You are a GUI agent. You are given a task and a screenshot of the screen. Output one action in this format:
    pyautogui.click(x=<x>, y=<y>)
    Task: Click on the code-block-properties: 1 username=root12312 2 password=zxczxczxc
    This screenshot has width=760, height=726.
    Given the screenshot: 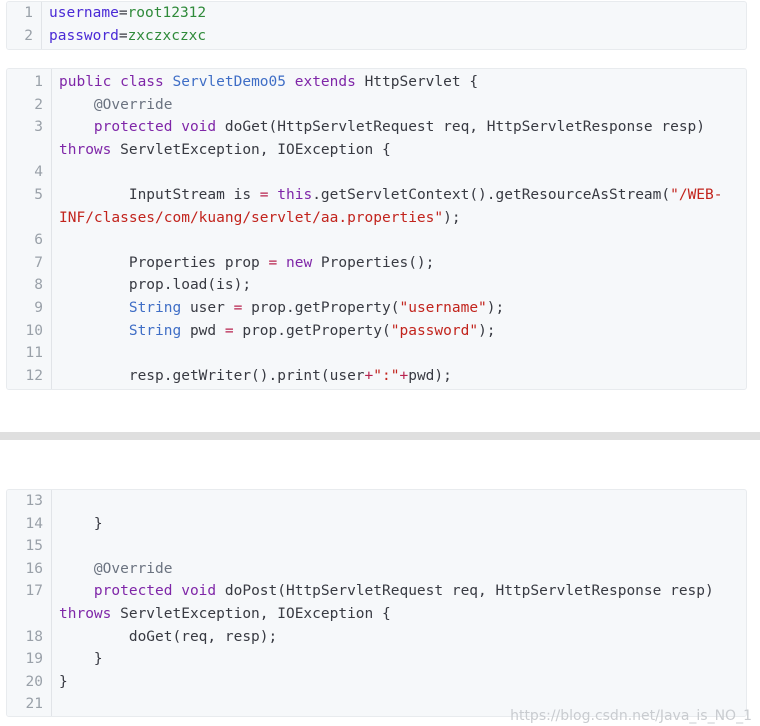 What is the action you would take?
    pyautogui.click(x=376, y=25)
    